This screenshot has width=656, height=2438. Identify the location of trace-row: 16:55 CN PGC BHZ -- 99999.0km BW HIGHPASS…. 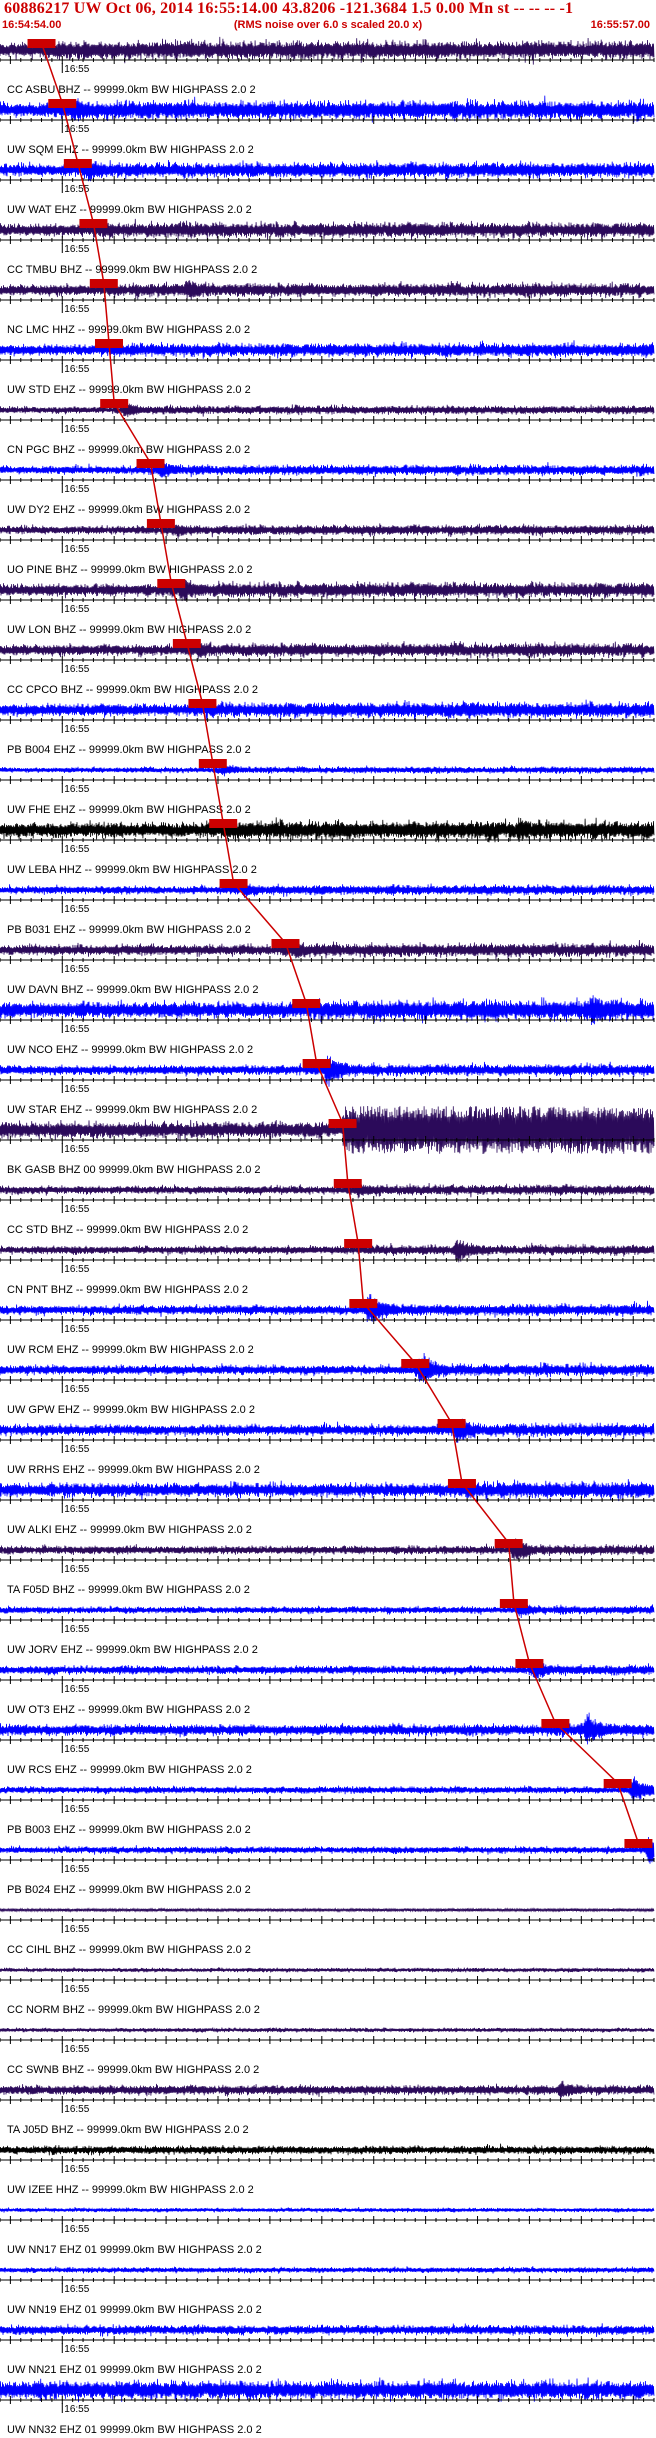
(327, 427).